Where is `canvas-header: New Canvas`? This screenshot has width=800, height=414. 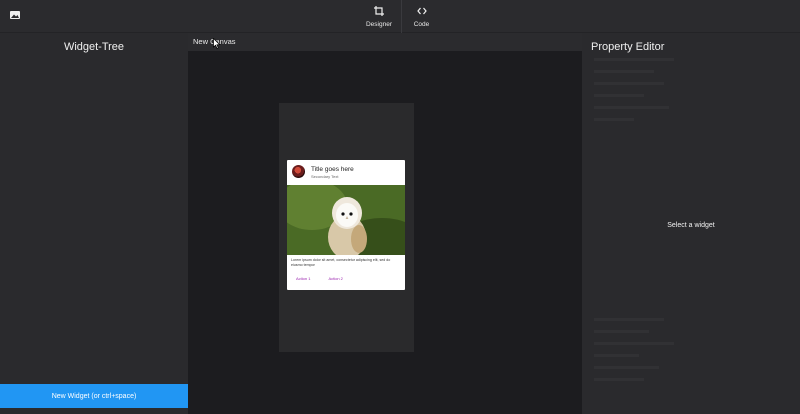 canvas-header: New Canvas is located at coordinates (385, 42).